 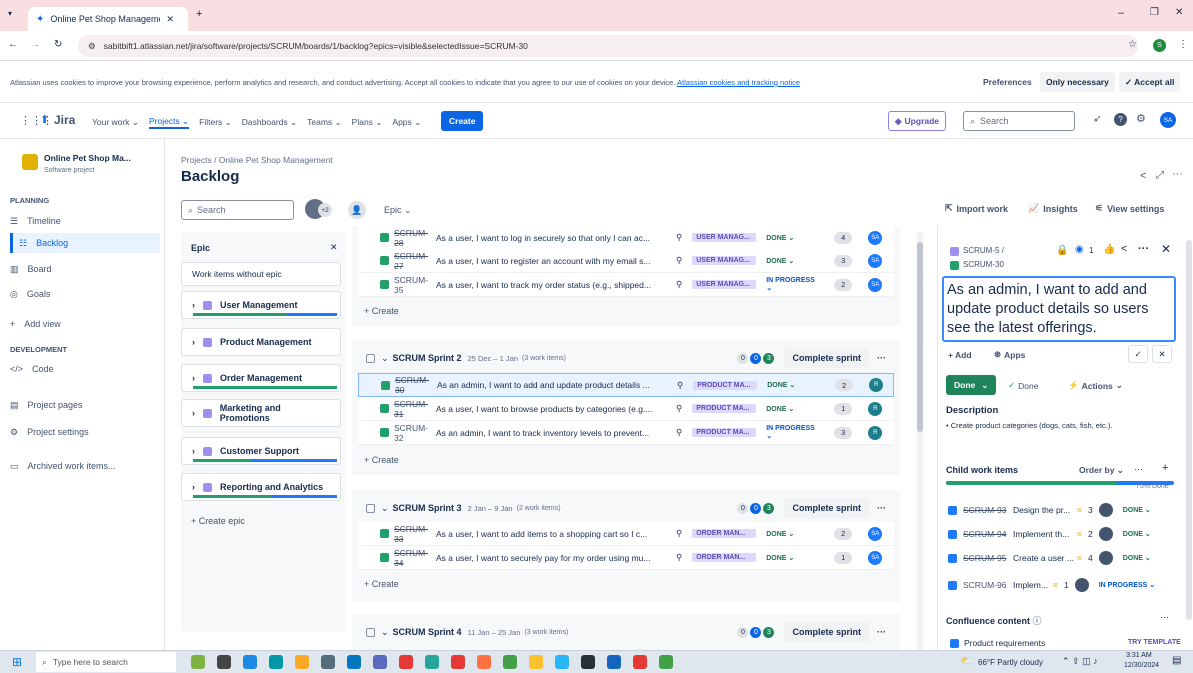 I want to click on sidebar-item-project-pages: ▤ Project pages, so click(x=46, y=405).